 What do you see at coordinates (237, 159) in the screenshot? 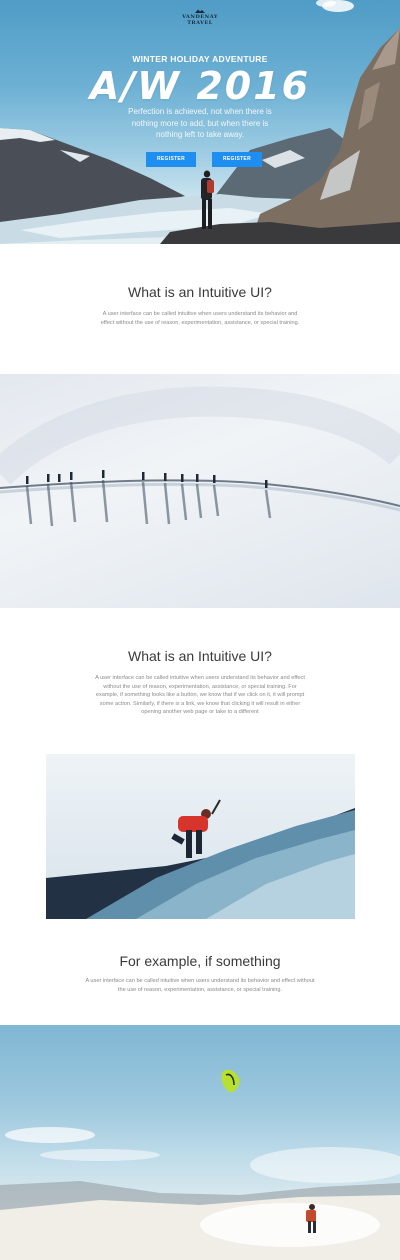
I see `register-button-secondary: REGISTER` at bounding box center [237, 159].